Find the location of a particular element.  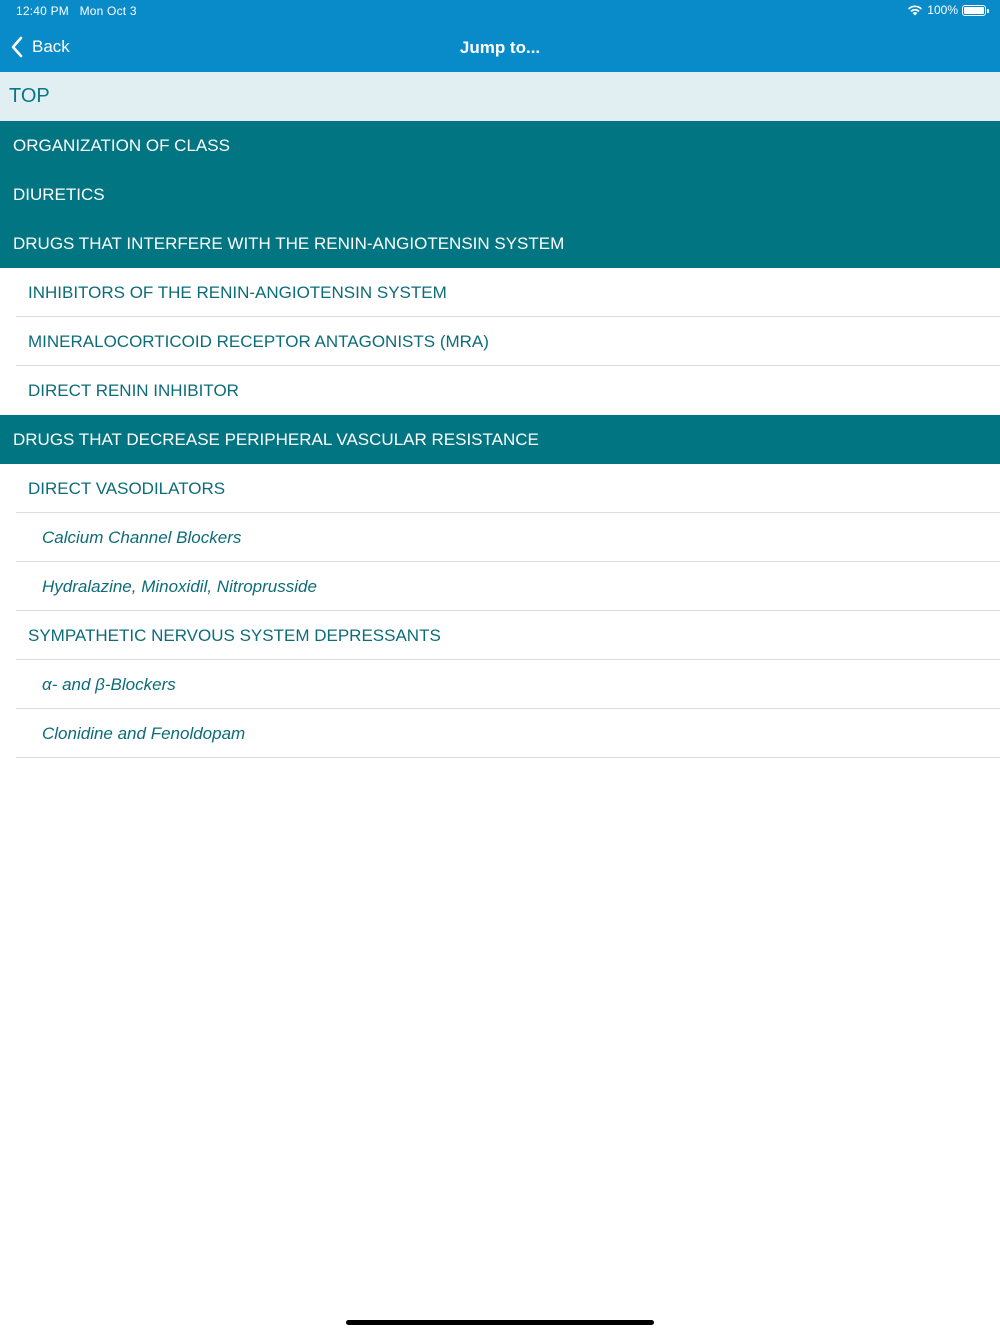

home-indicator is located at coordinates (500, 1322).